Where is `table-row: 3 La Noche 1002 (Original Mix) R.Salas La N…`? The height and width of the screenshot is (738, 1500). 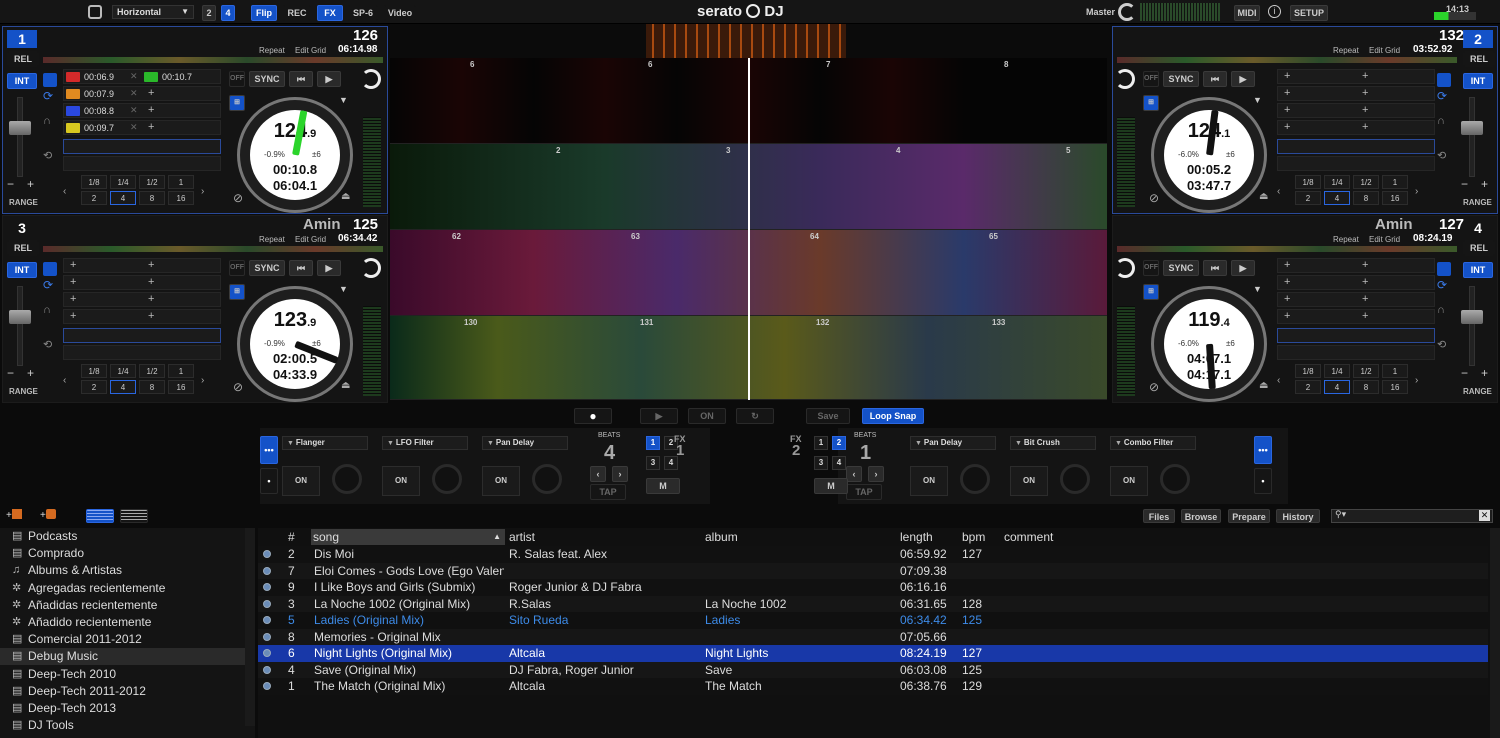
table-row: 3 La Noche 1002 (Original Mix) R.Salas La N… is located at coordinates (873, 603).